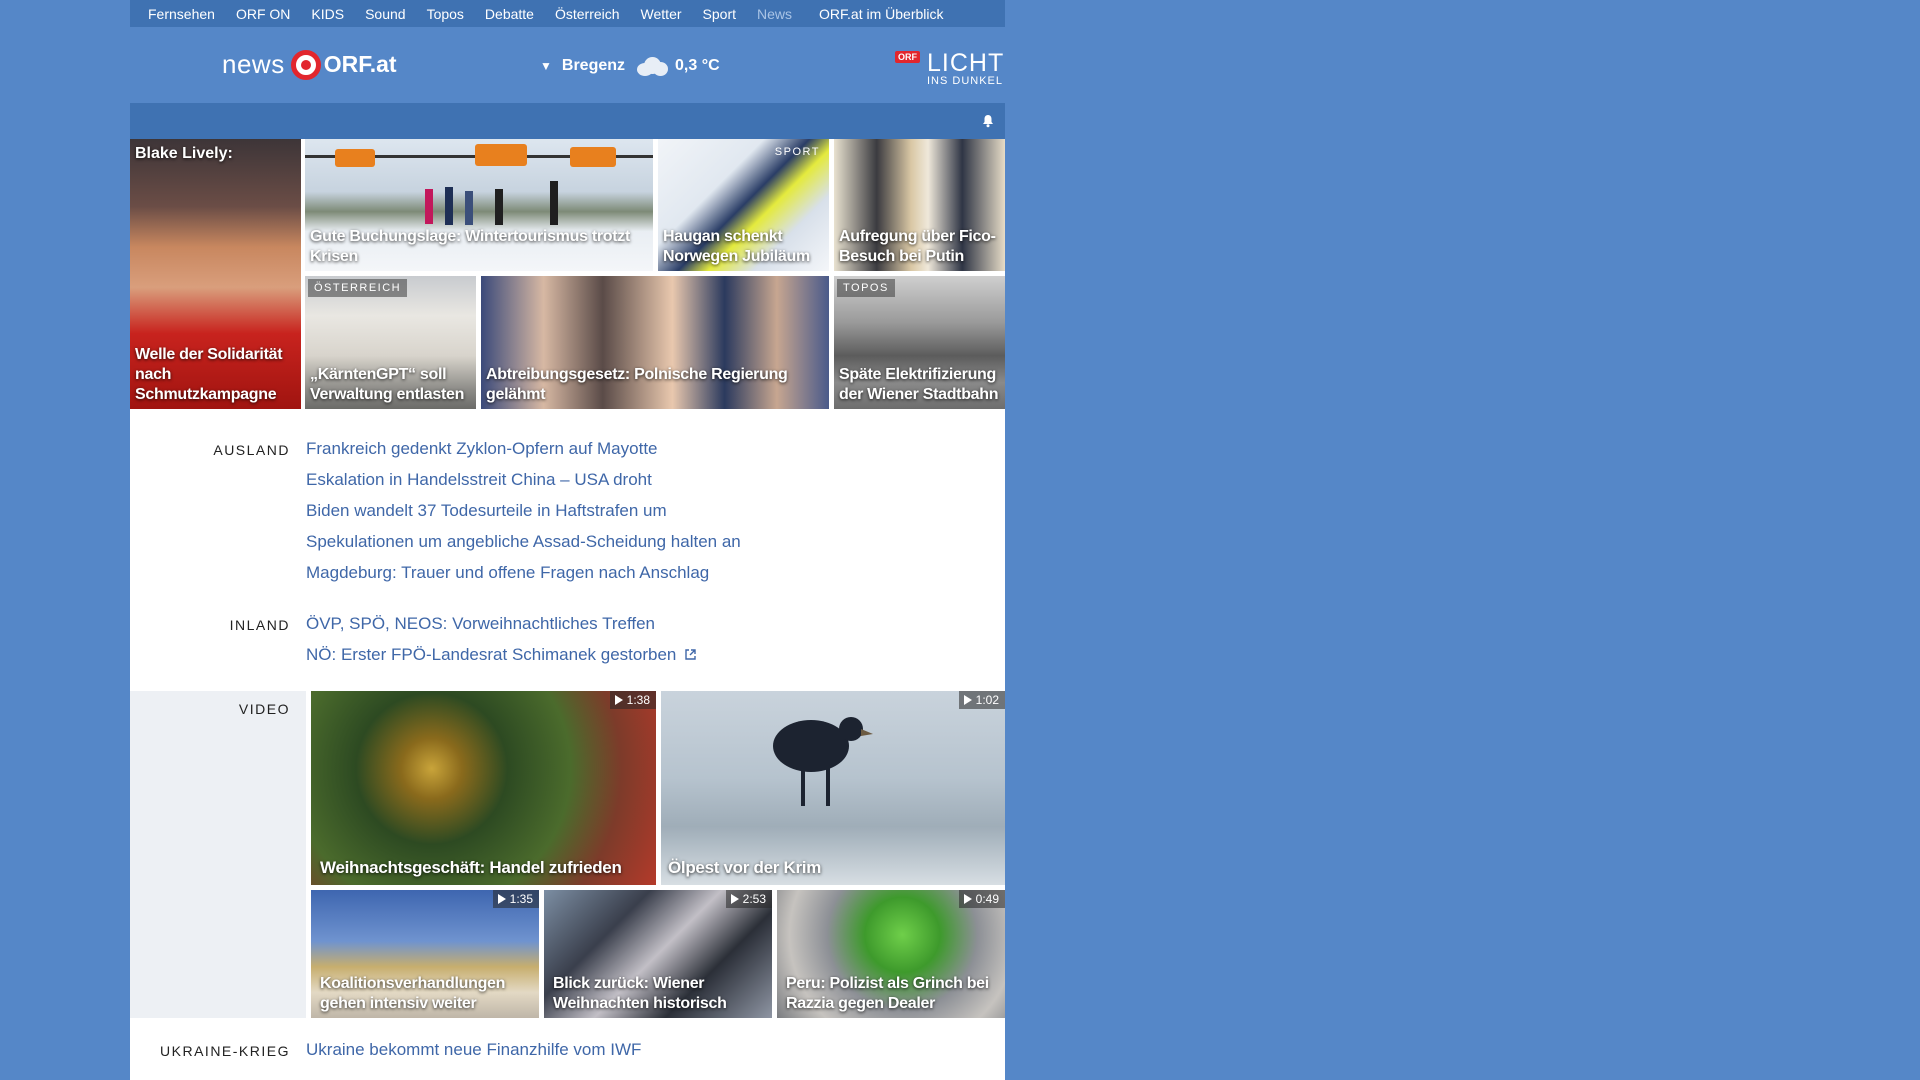  What do you see at coordinates (387, 384) in the screenshot?
I see `teaser-kaernten-title: „KärntenGPT“ soll Verwaltung entlasten` at bounding box center [387, 384].